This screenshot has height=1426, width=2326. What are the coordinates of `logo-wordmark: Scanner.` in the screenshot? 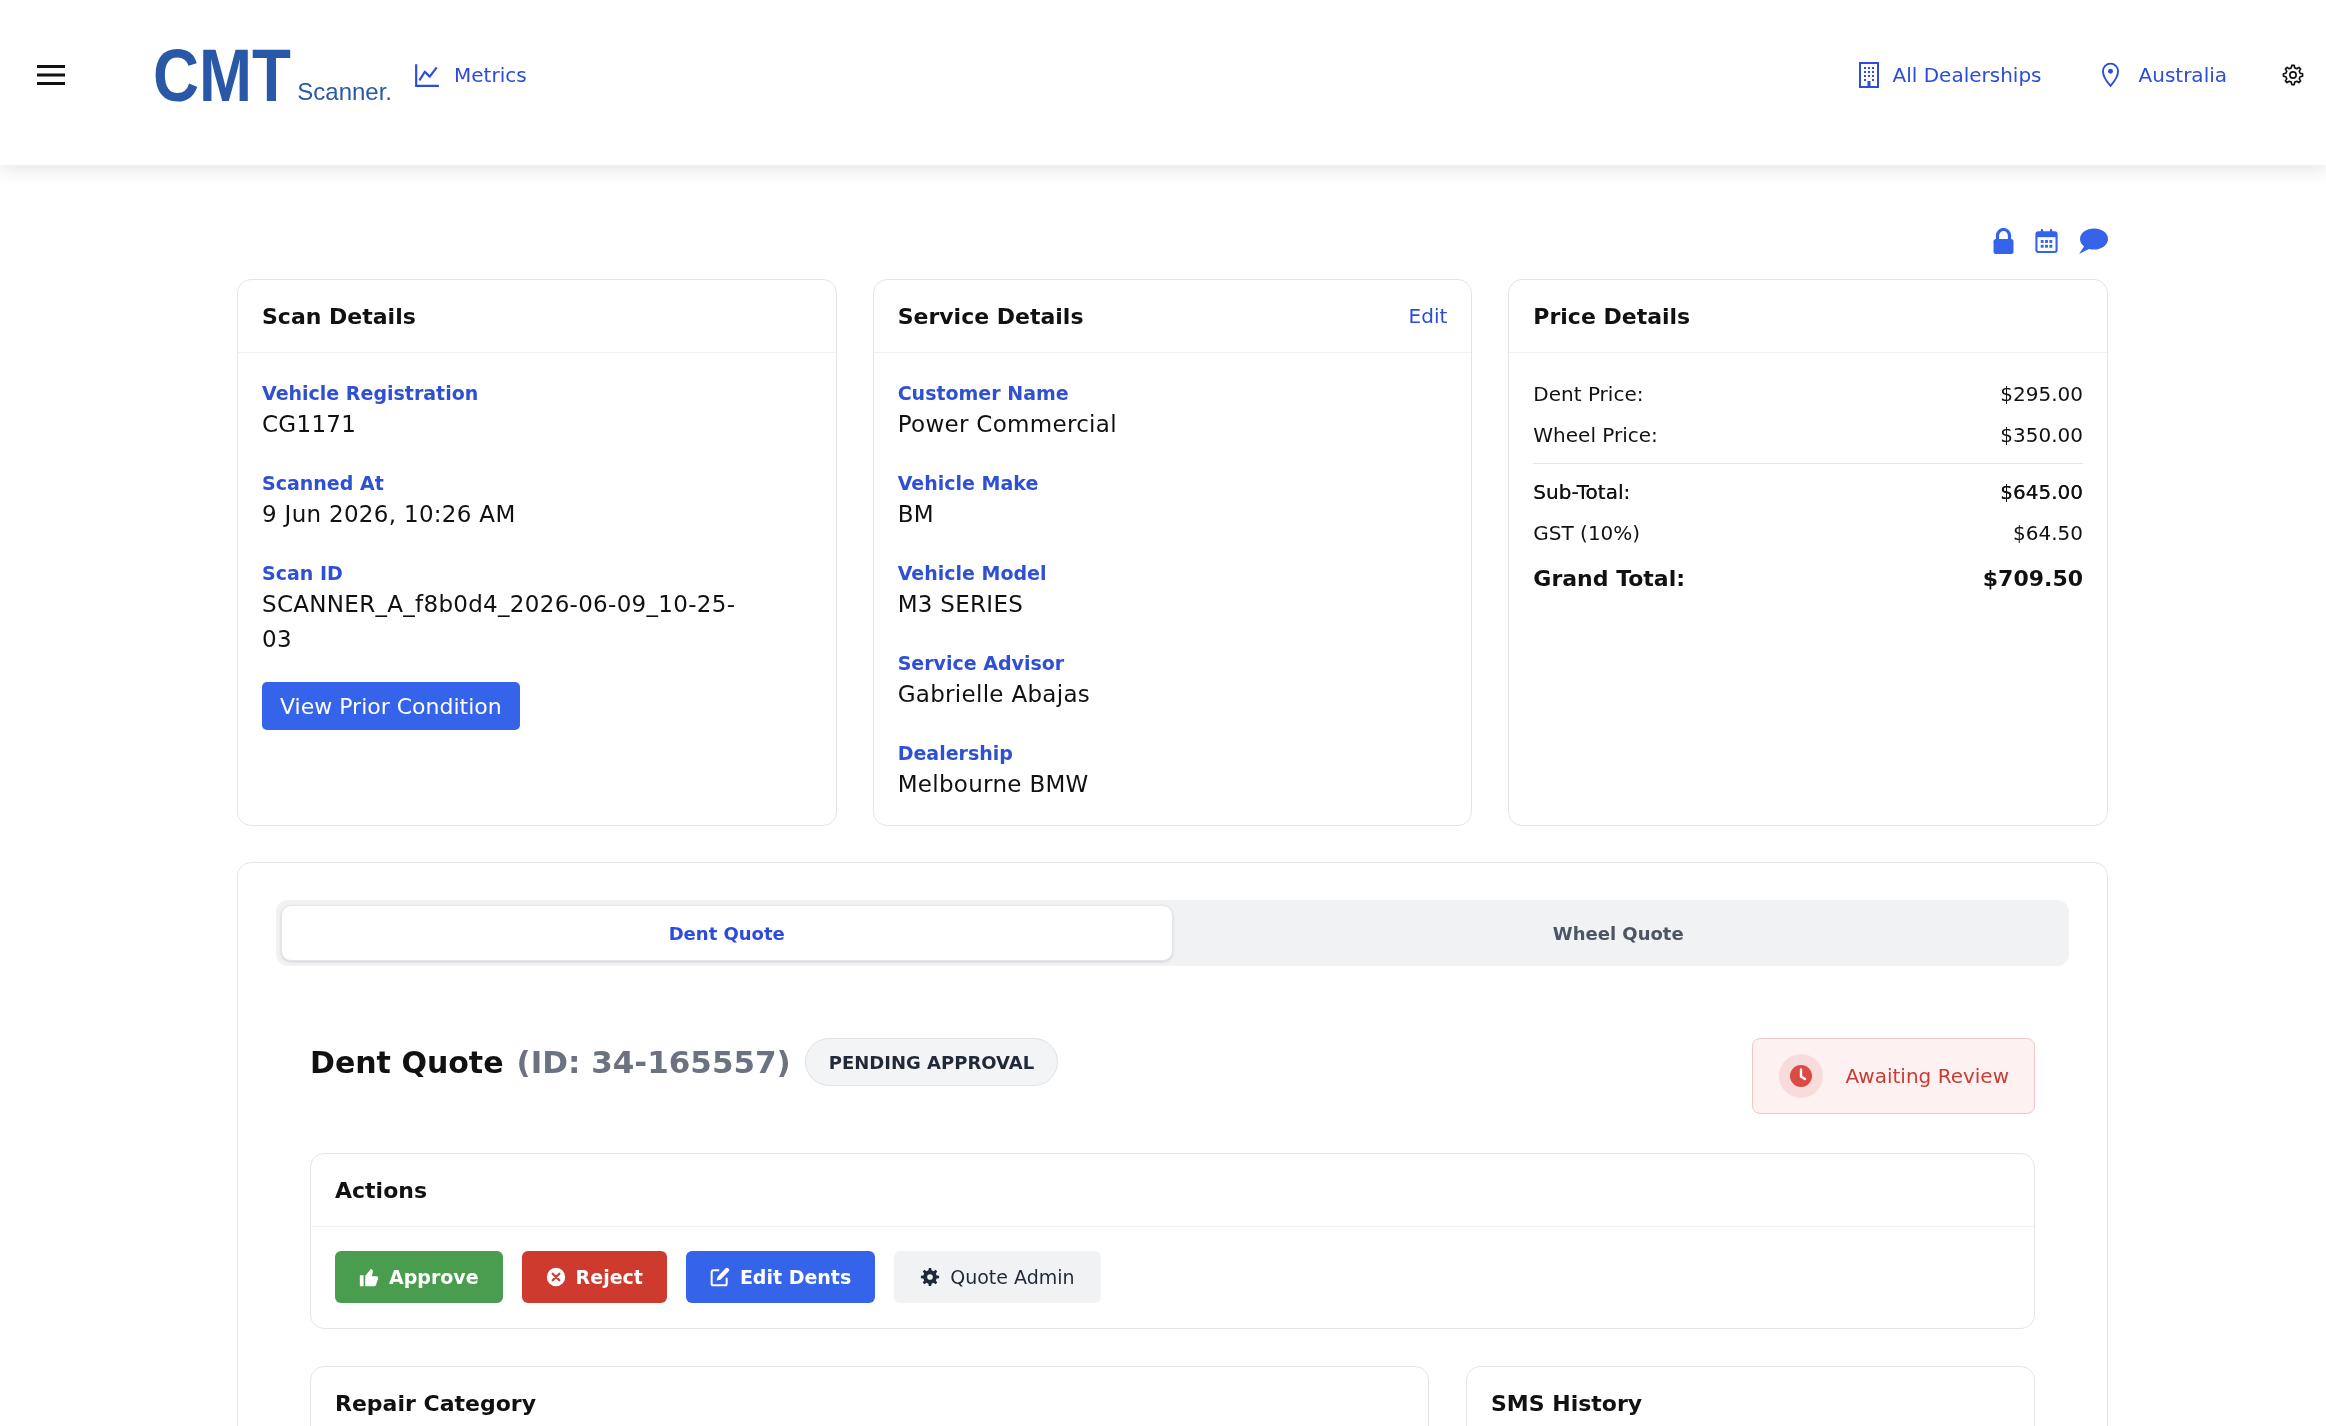 It's located at (345, 91).